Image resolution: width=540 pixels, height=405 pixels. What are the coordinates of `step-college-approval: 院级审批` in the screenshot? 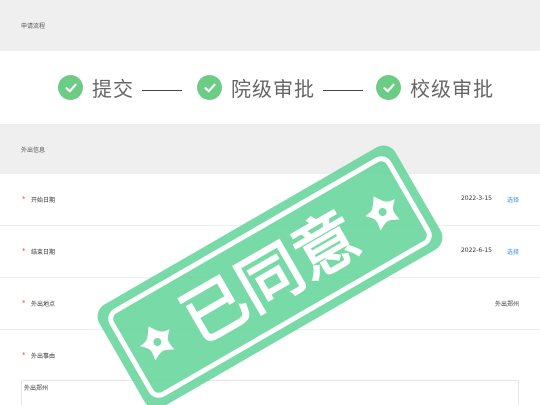 It's located at (280, 87).